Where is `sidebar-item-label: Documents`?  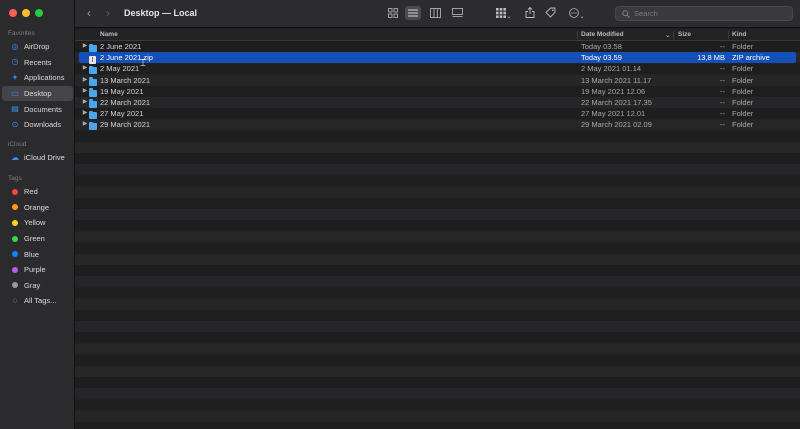 sidebar-item-label: Documents is located at coordinates (43, 109).